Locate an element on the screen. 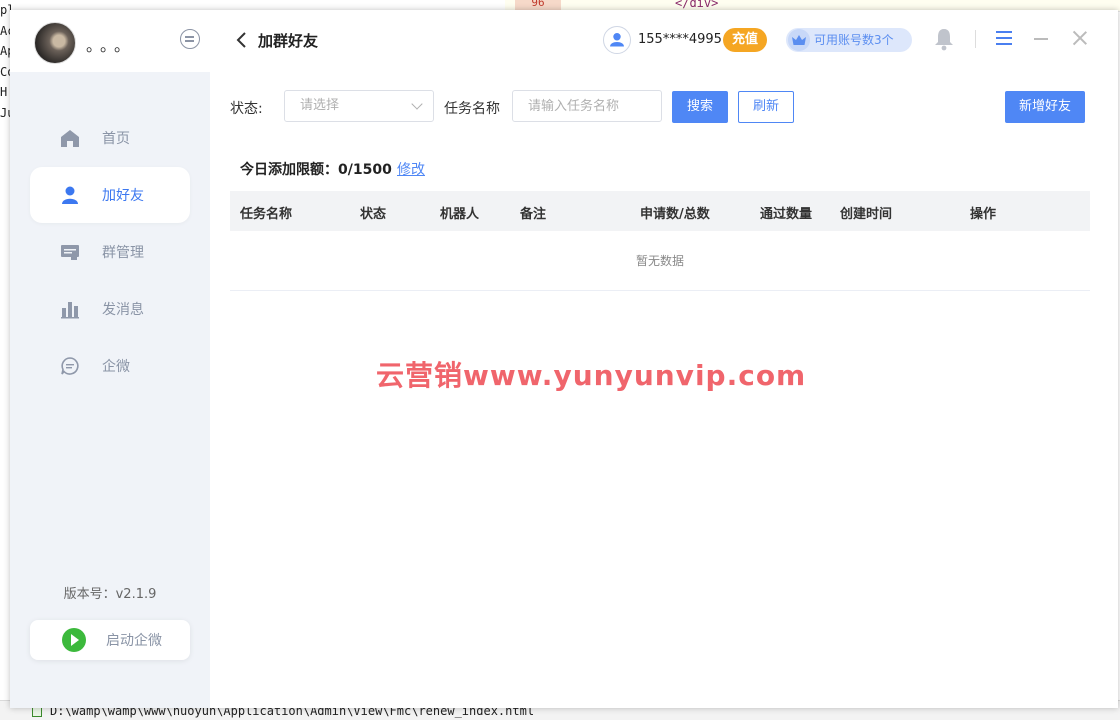 The width and height of the screenshot is (1120, 720). available-accounts-badge: 可用账号数3个 is located at coordinates (849, 40).